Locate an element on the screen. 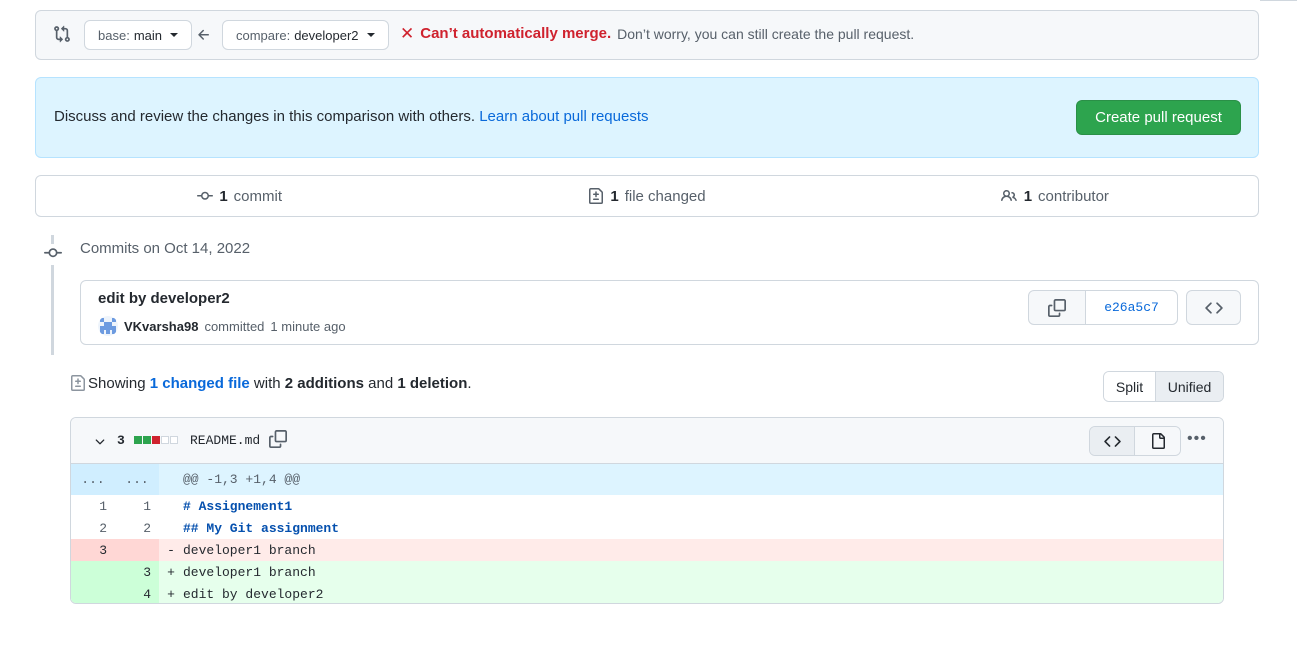 The image size is (1297, 659). avatar is located at coordinates (108, 326).